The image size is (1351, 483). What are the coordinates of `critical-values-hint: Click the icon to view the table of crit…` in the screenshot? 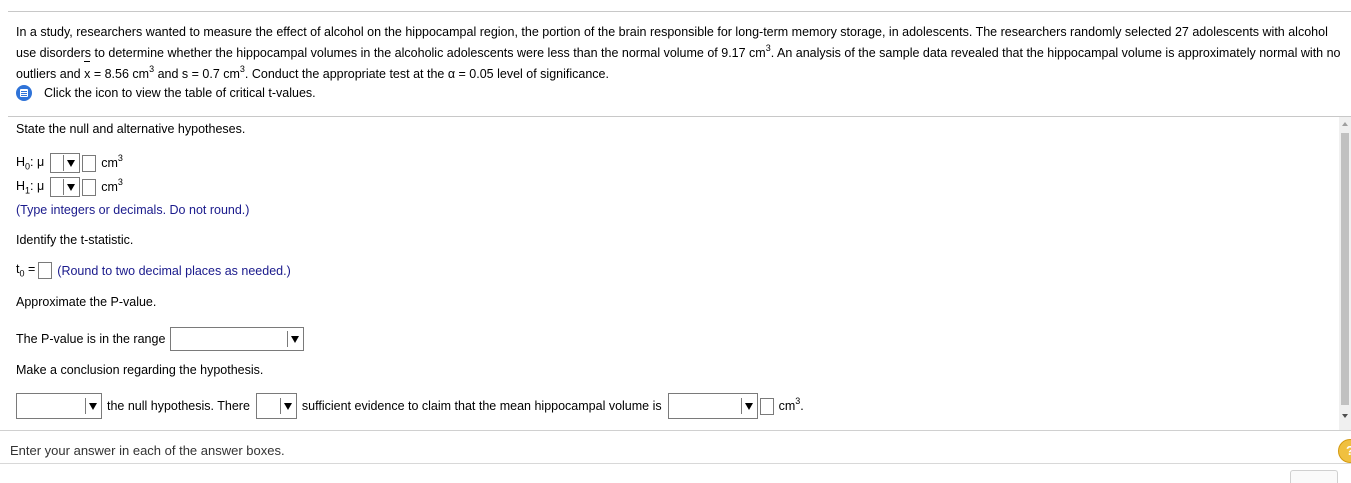 It's located at (166, 93).